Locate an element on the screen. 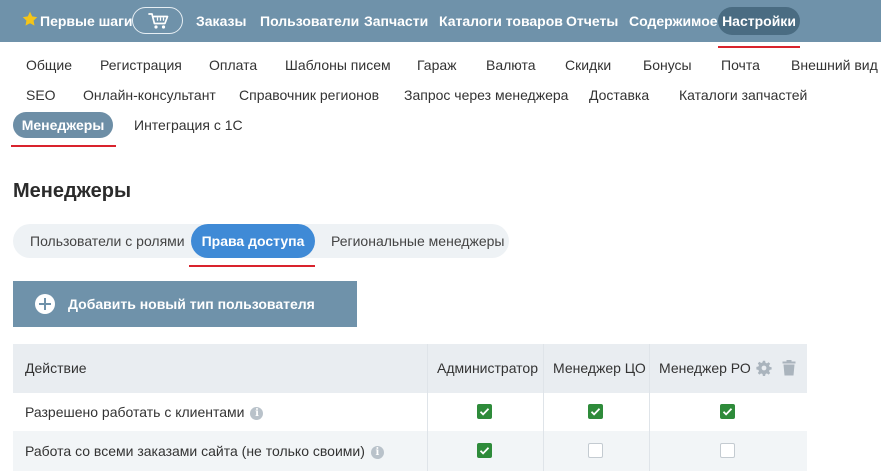 This screenshot has width=881, height=471. row-action-label: Разрешено работать с клиентами i is located at coordinates (144, 412).